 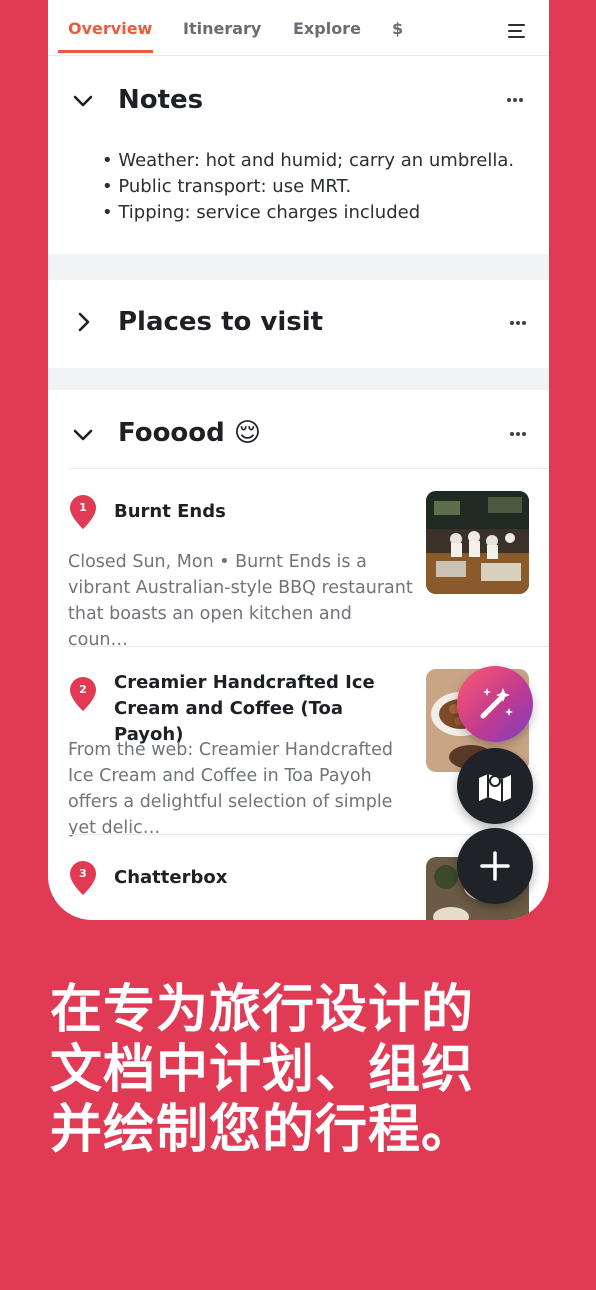 What do you see at coordinates (477, 542) in the screenshot?
I see `place-photo` at bounding box center [477, 542].